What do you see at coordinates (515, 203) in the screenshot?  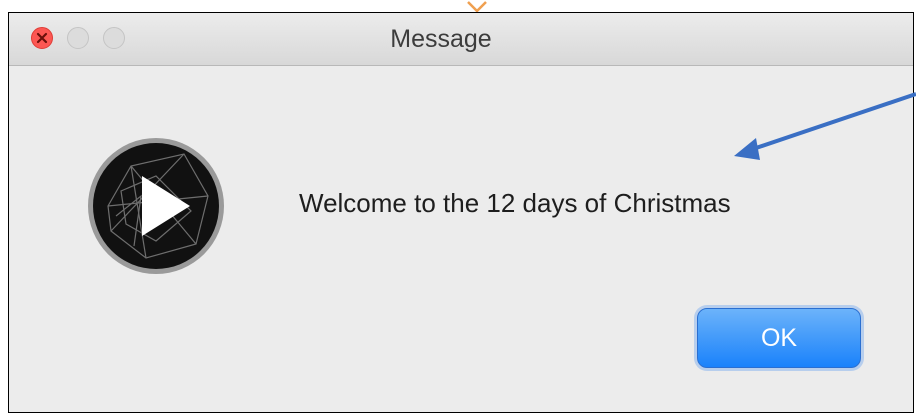 I see `message-text: Welcome to the 12 days of Christmas` at bounding box center [515, 203].